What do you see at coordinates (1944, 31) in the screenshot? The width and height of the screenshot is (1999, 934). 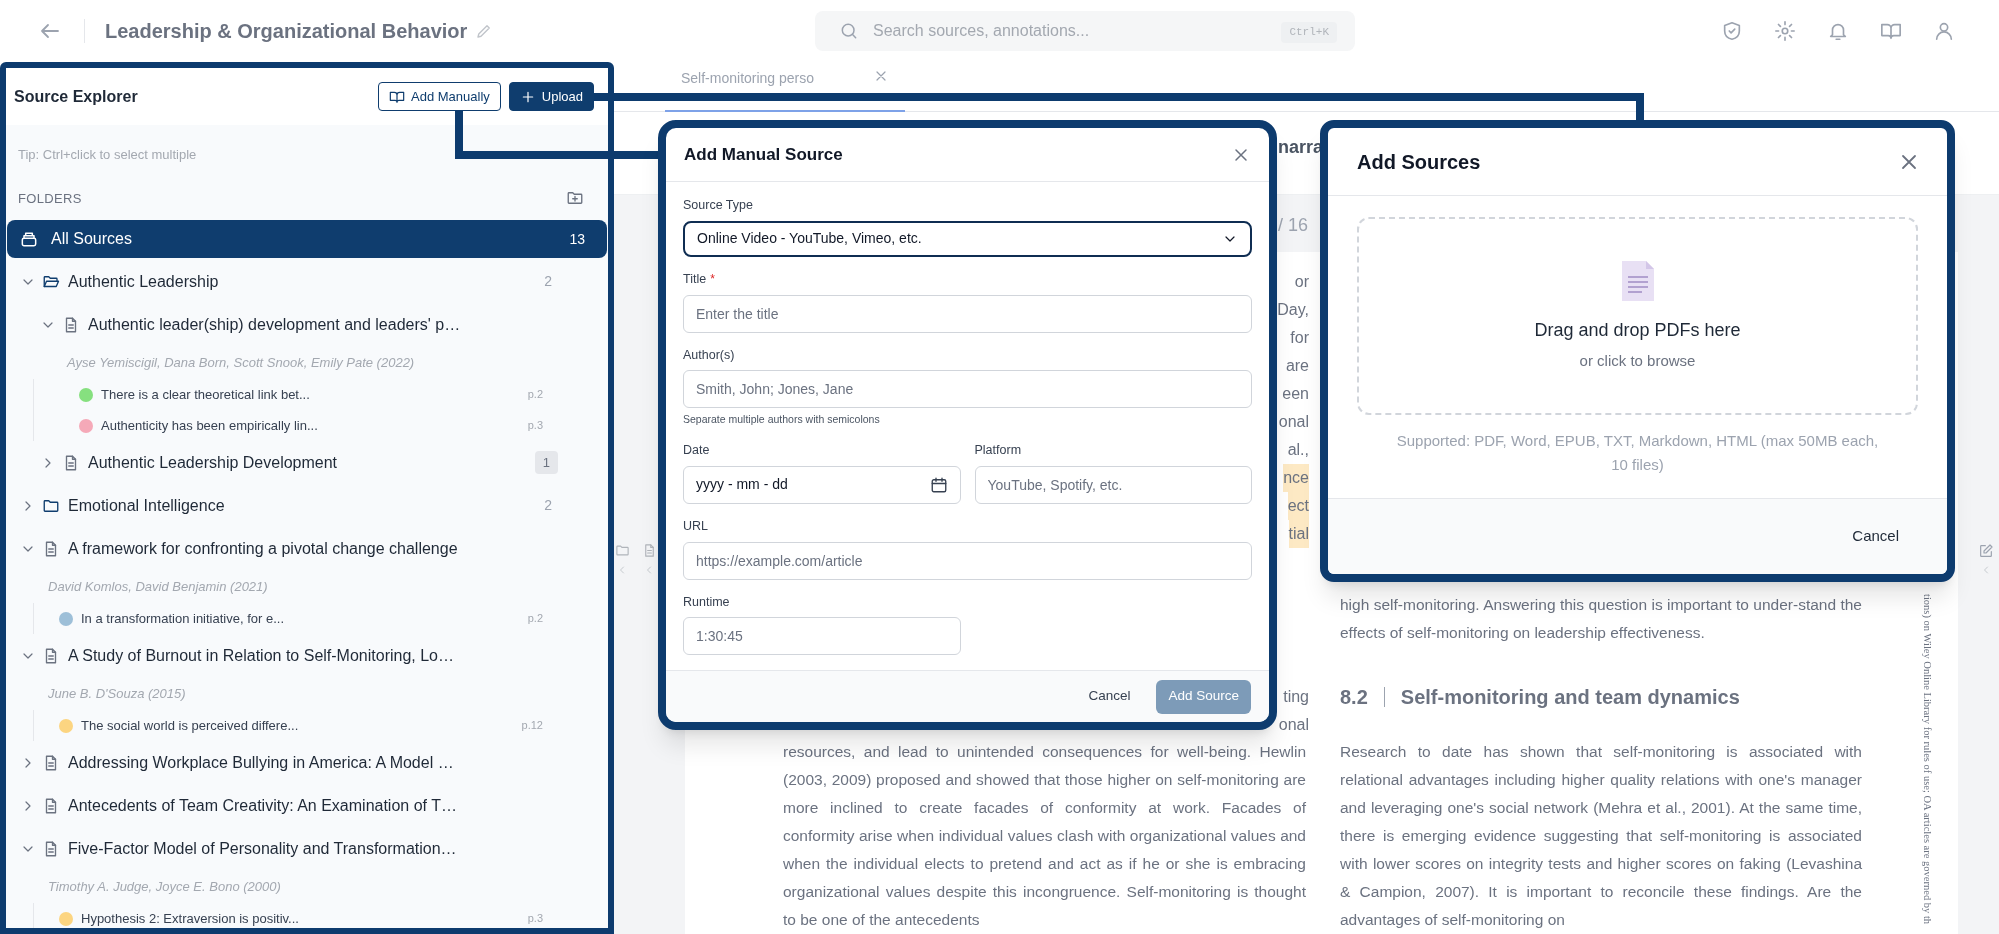 I see `user-icon` at bounding box center [1944, 31].